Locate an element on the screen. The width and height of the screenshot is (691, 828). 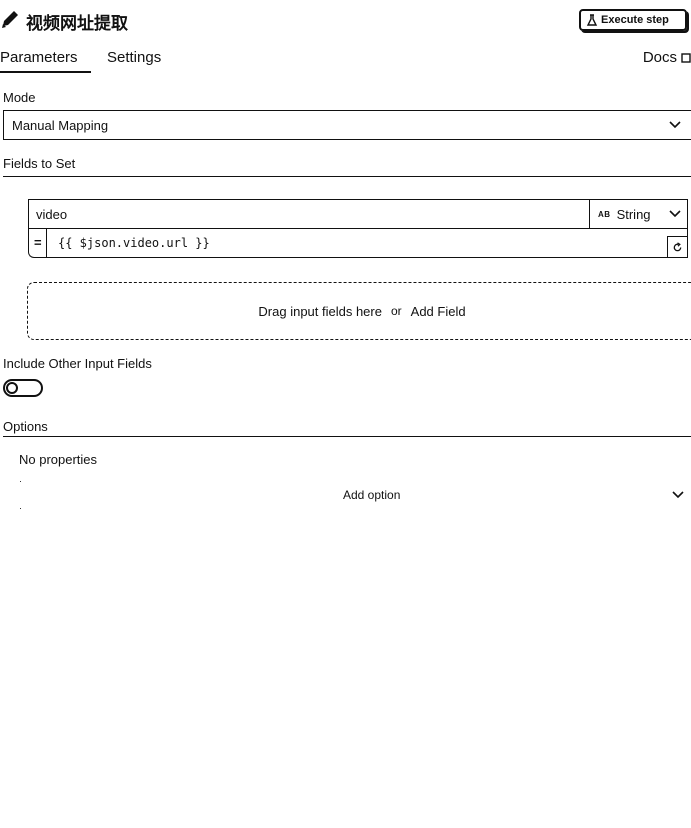
field-name-input: video is located at coordinates (309, 214).